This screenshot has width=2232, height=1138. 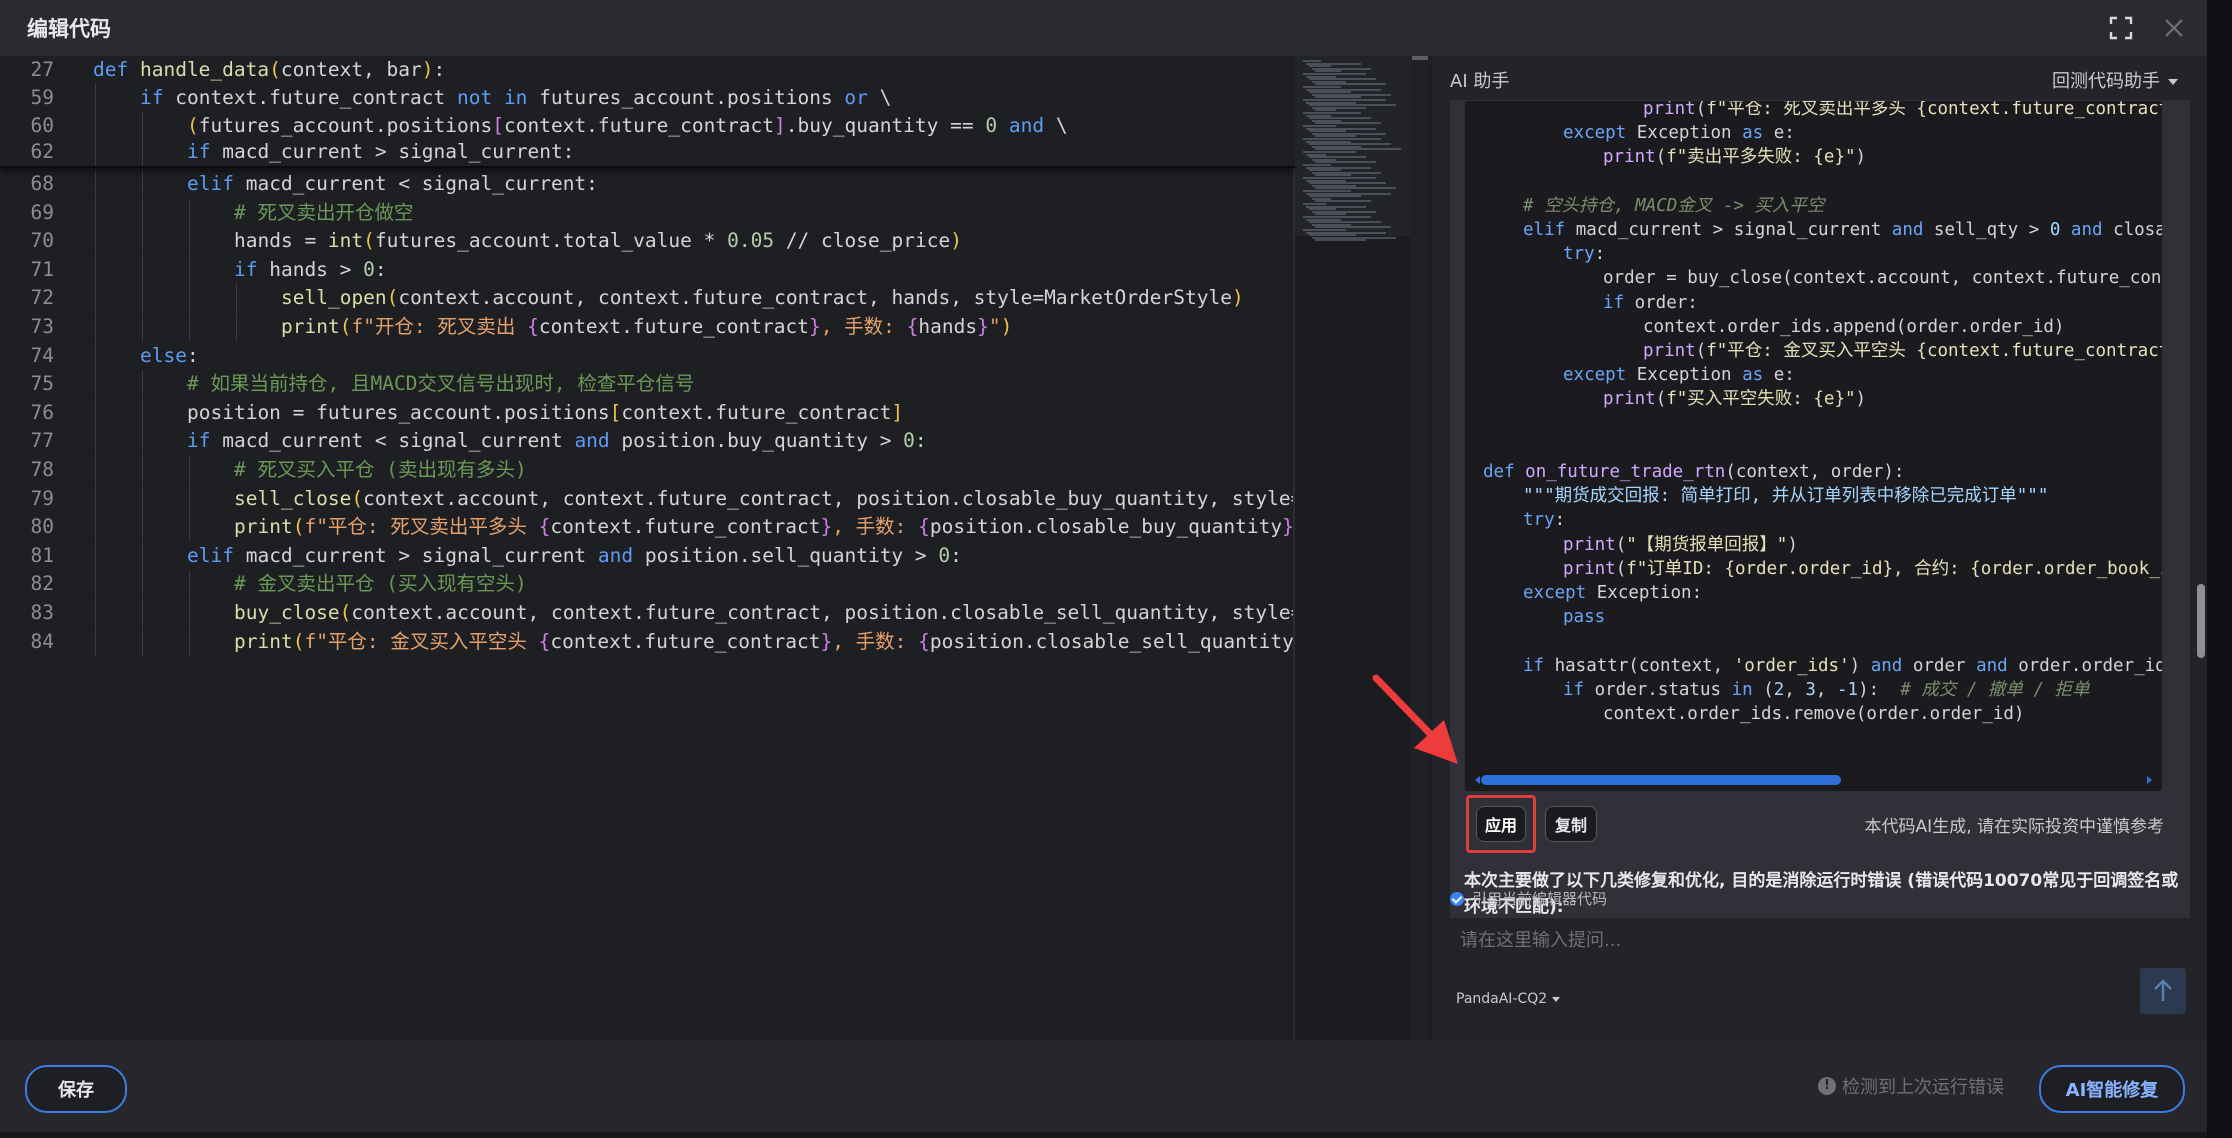 What do you see at coordinates (323, 213) in the screenshot?
I see `code-text: # 死叉卖出开仓做空` at bounding box center [323, 213].